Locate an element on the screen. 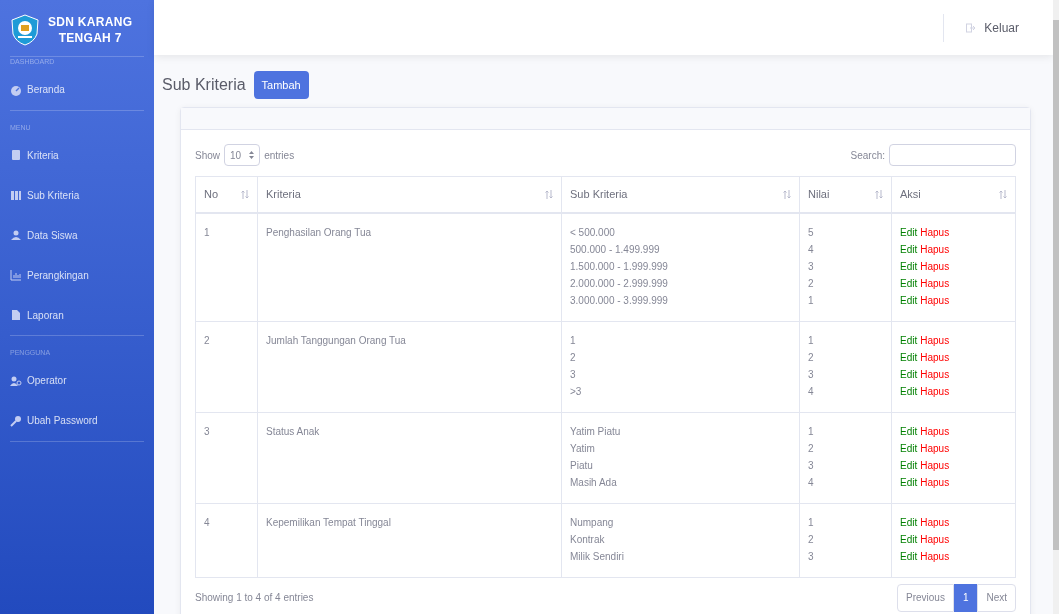 The width and height of the screenshot is (1059, 614). table-cell: Kepemilikan Tempat Tinggal is located at coordinates (328, 522).